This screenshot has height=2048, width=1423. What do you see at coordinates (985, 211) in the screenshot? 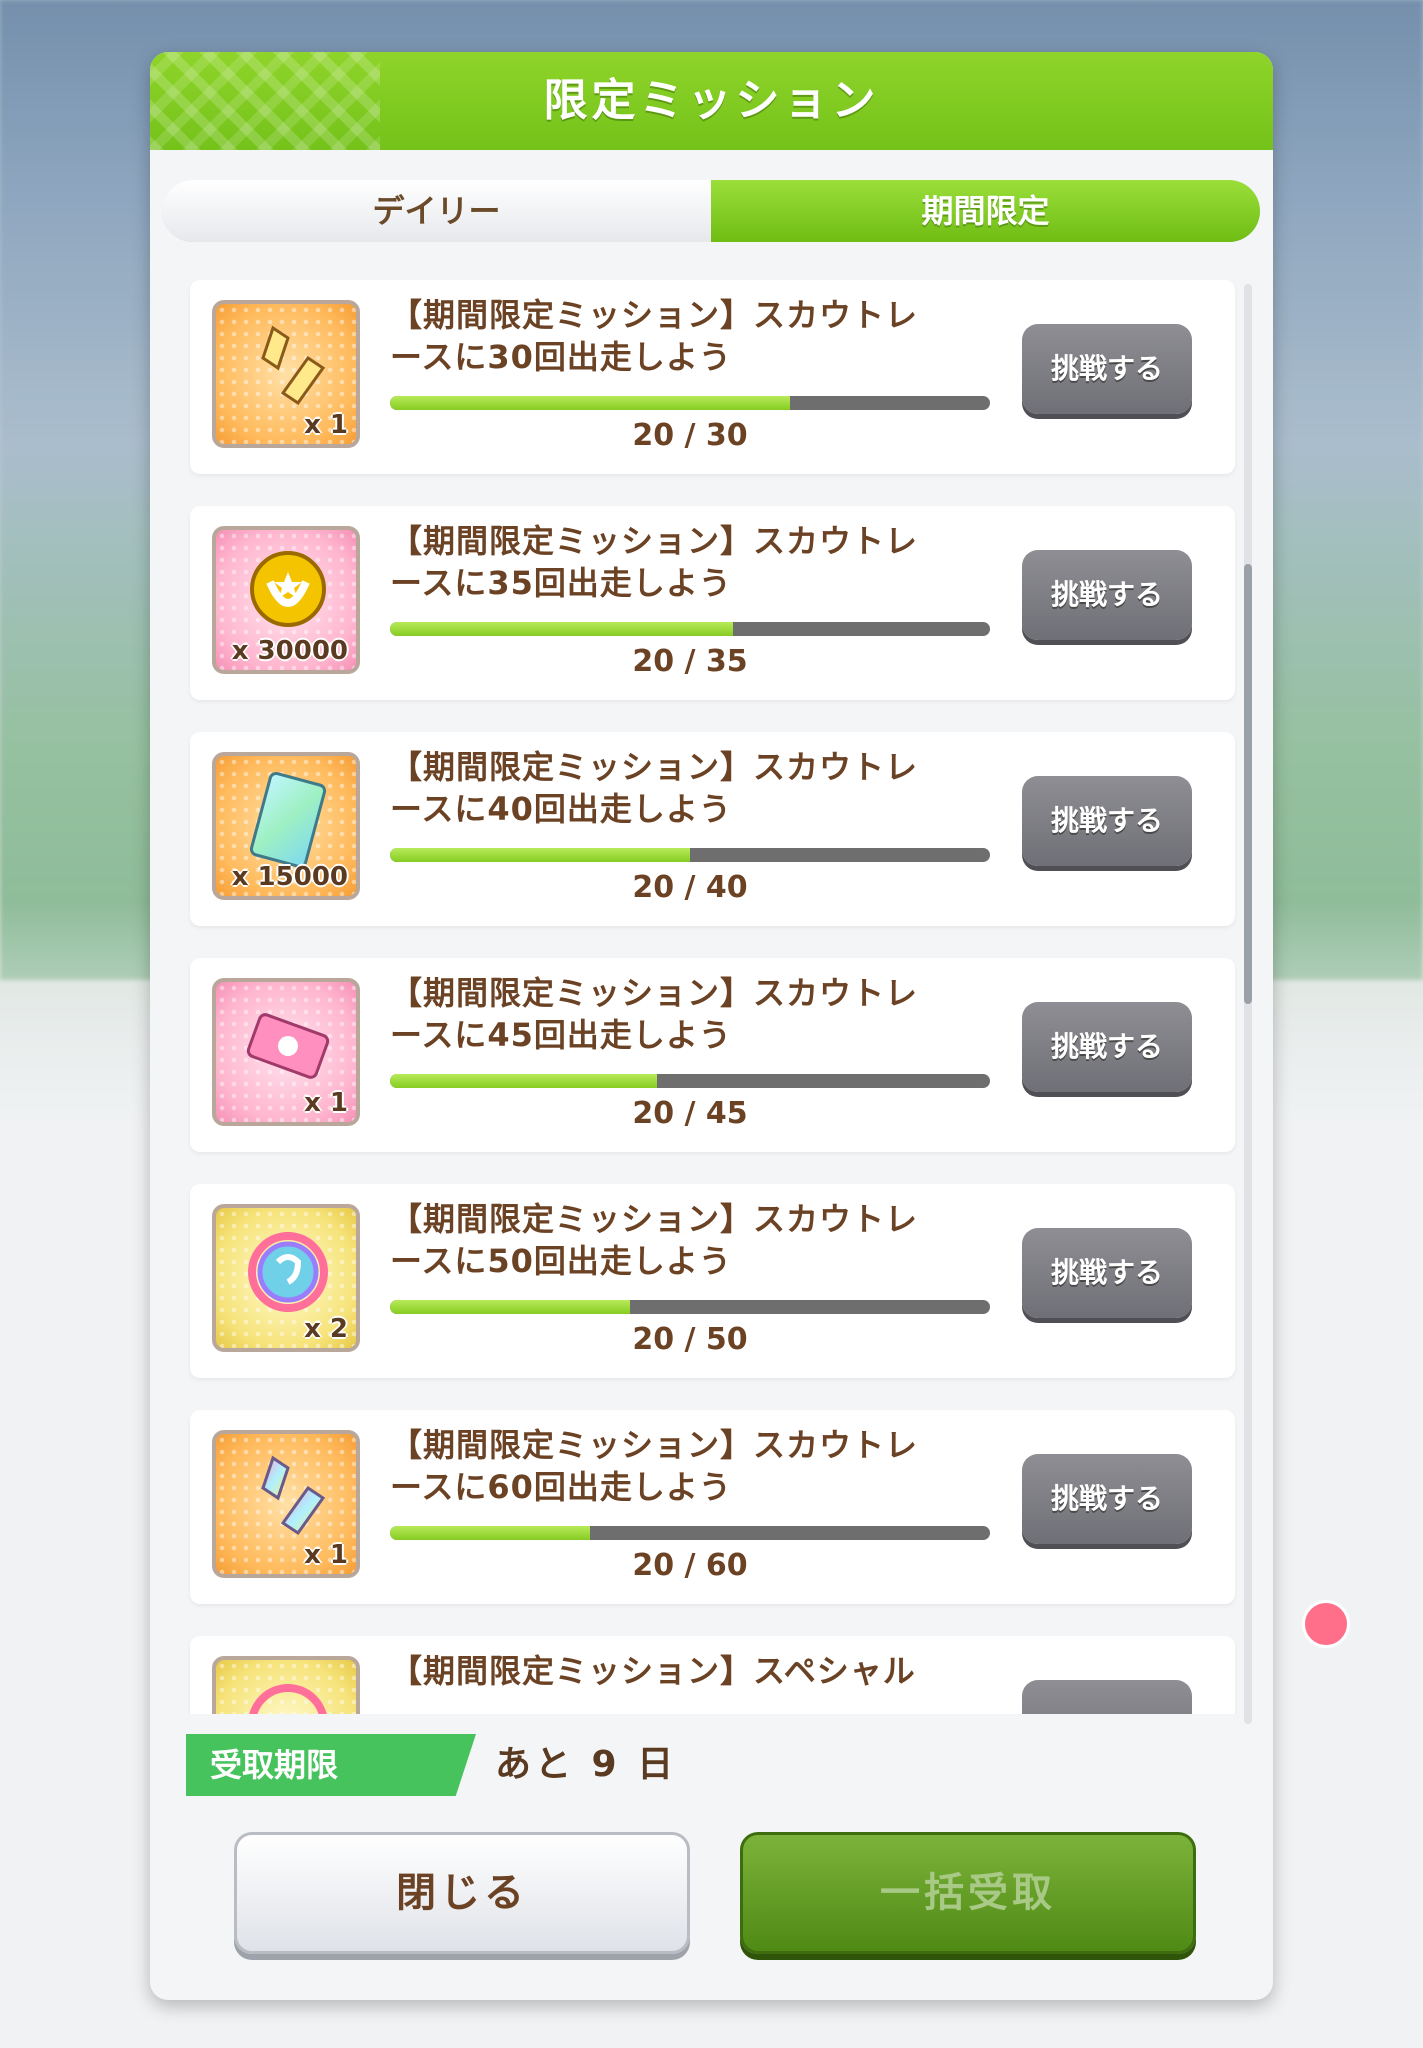
I see `tab-limited-time: 期間限定` at bounding box center [985, 211].